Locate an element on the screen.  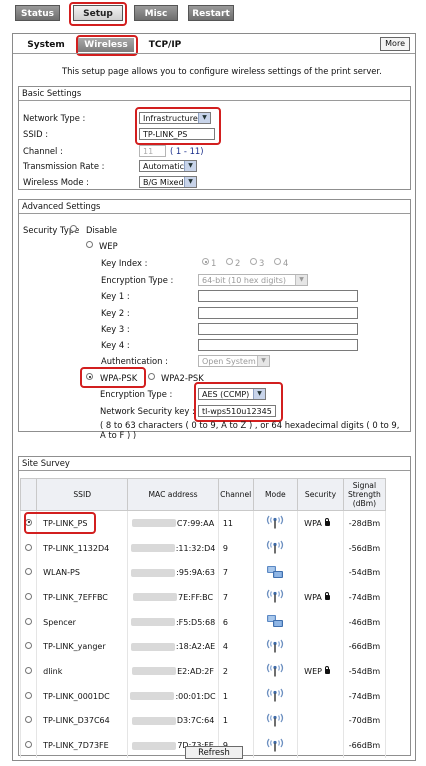
wep-encryption-select: 64-bit (10 hex digits) ▼ is located at coordinates (253, 280).